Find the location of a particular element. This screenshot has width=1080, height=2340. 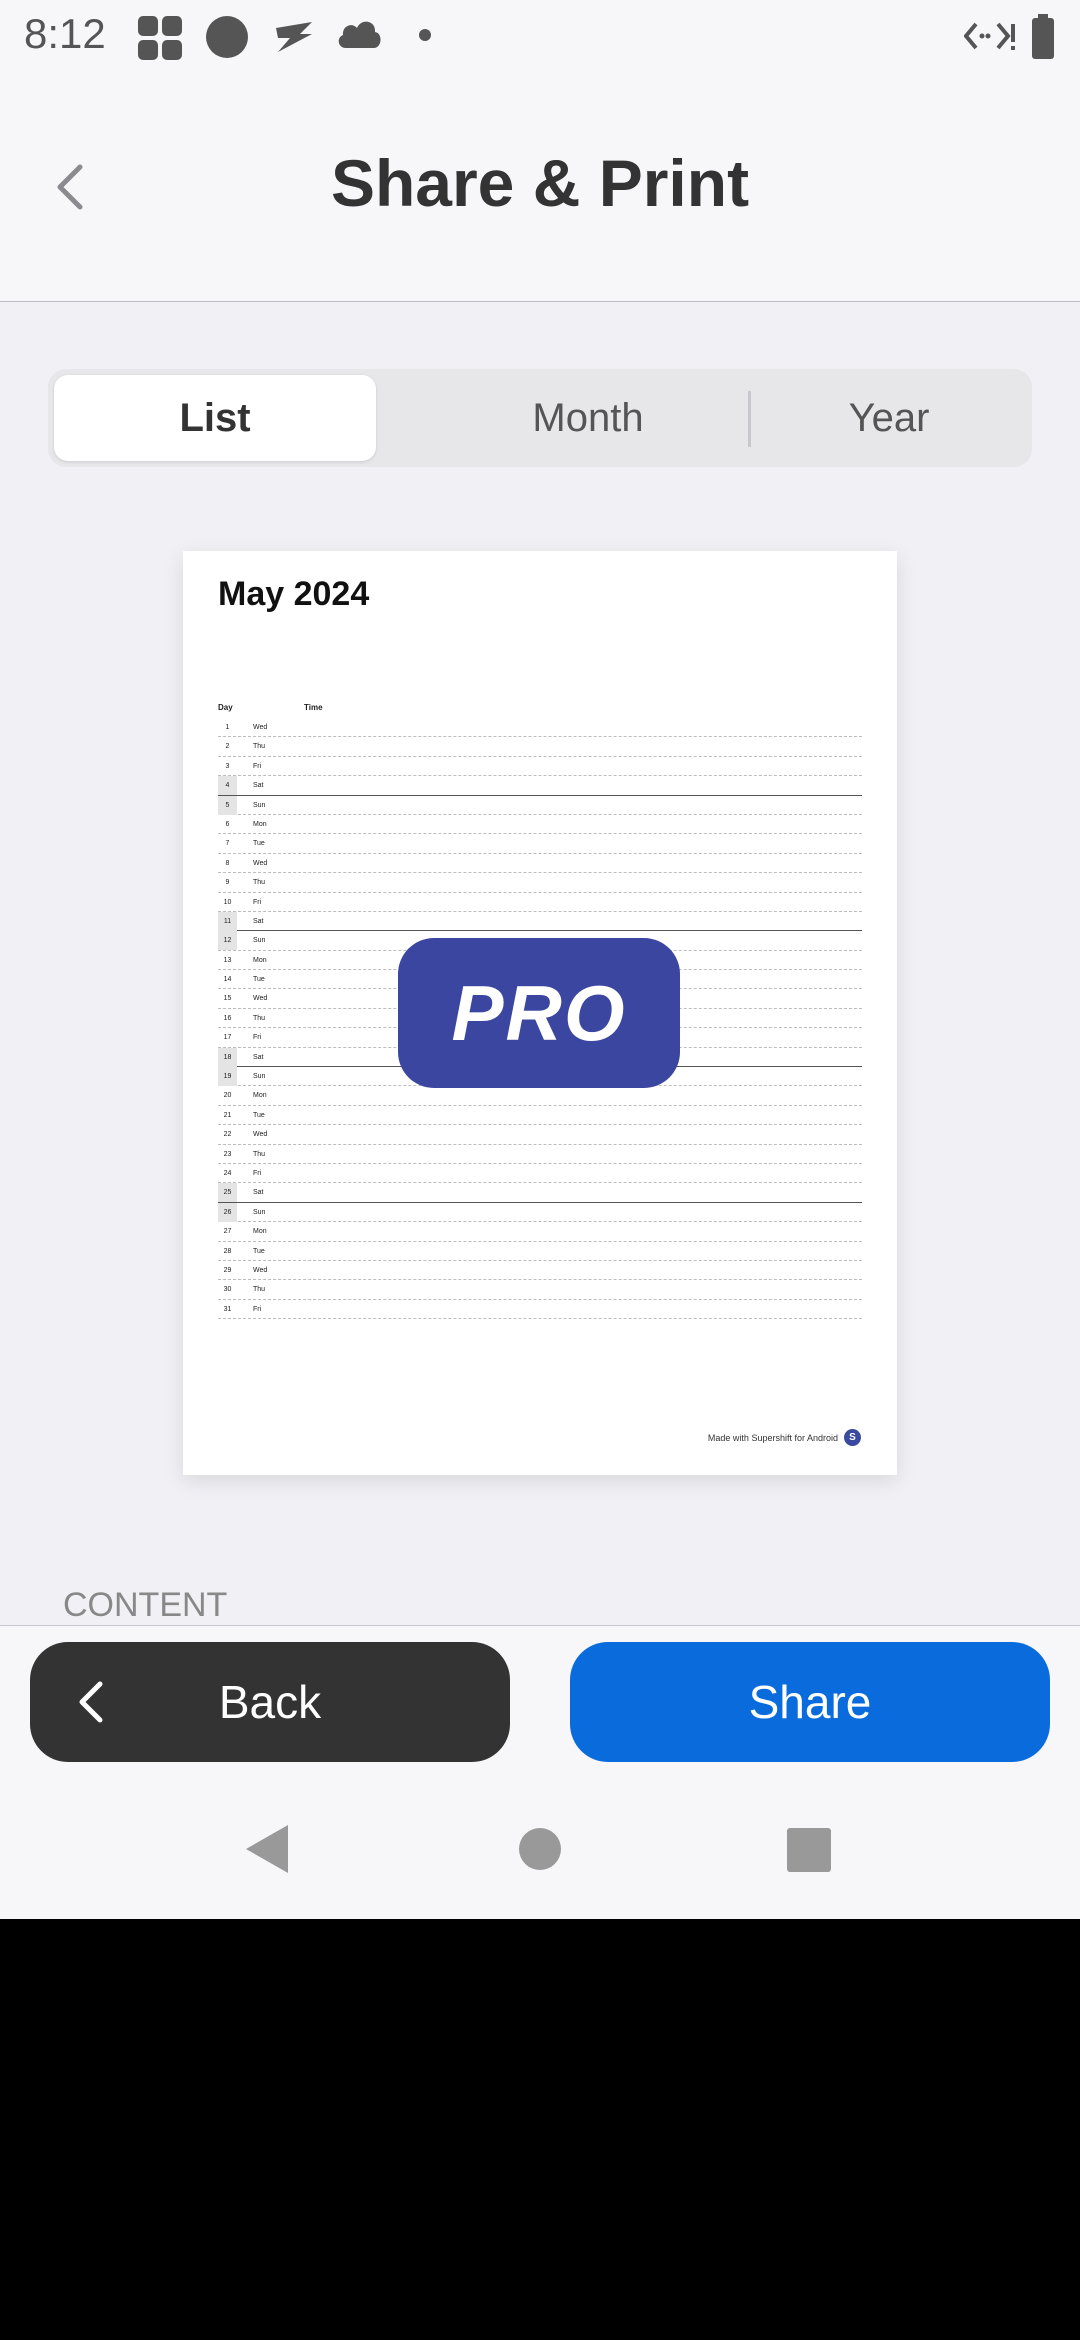

preview-title: May 2024 is located at coordinates (294, 594).